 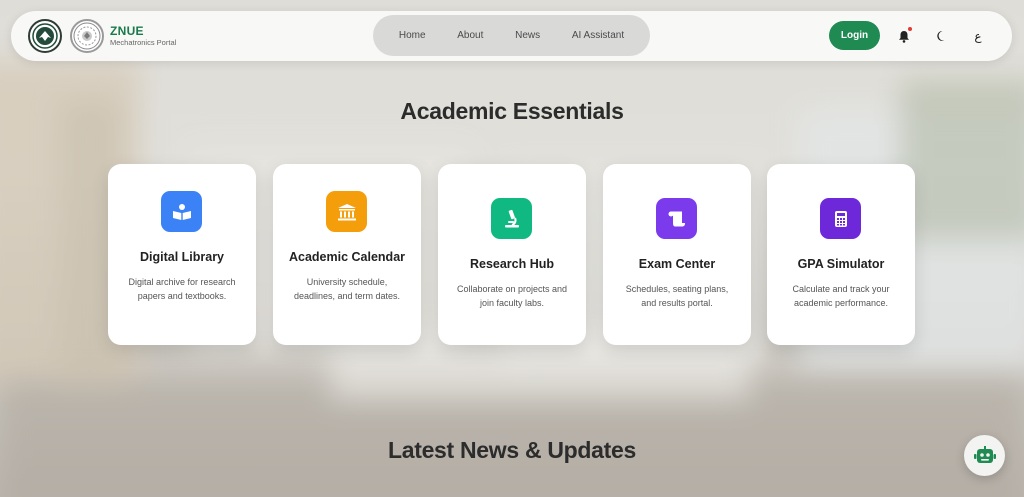 I want to click on latest-news-title: Latest News & Updates, so click(x=512, y=450).